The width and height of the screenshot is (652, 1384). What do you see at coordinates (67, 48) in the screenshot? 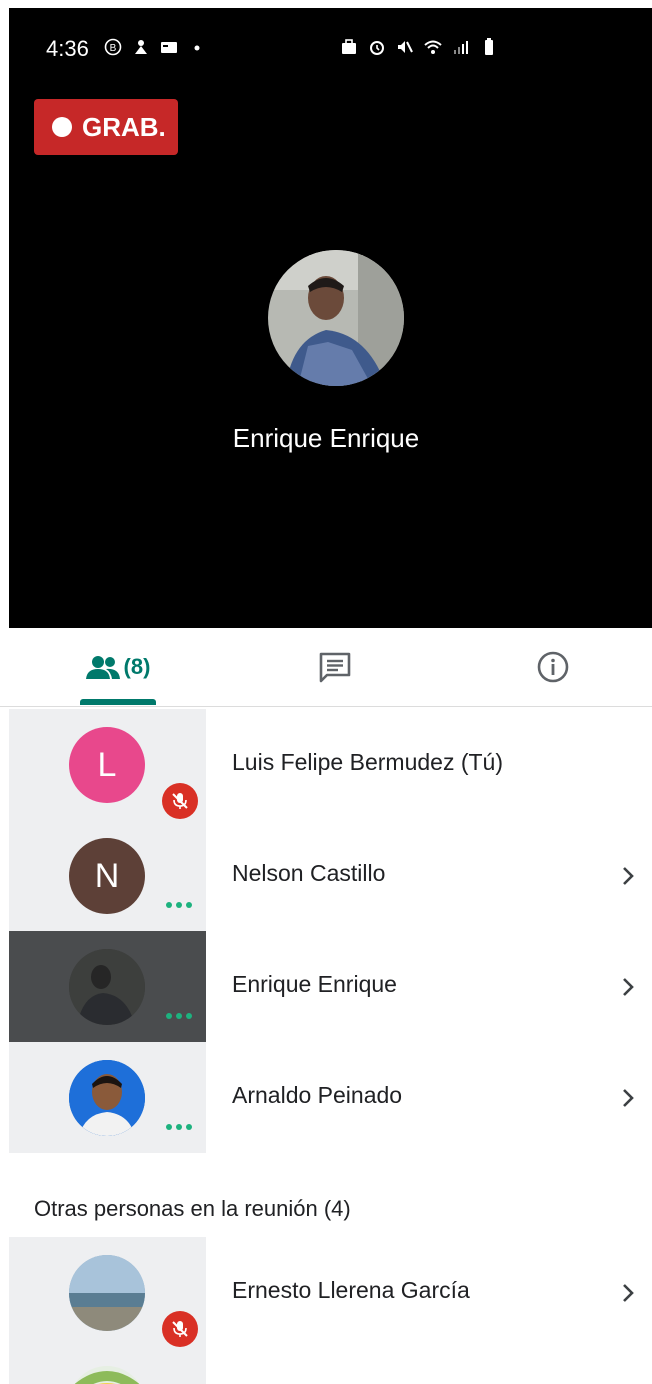
I see `status-time: 4:36` at bounding box center [67, 48].